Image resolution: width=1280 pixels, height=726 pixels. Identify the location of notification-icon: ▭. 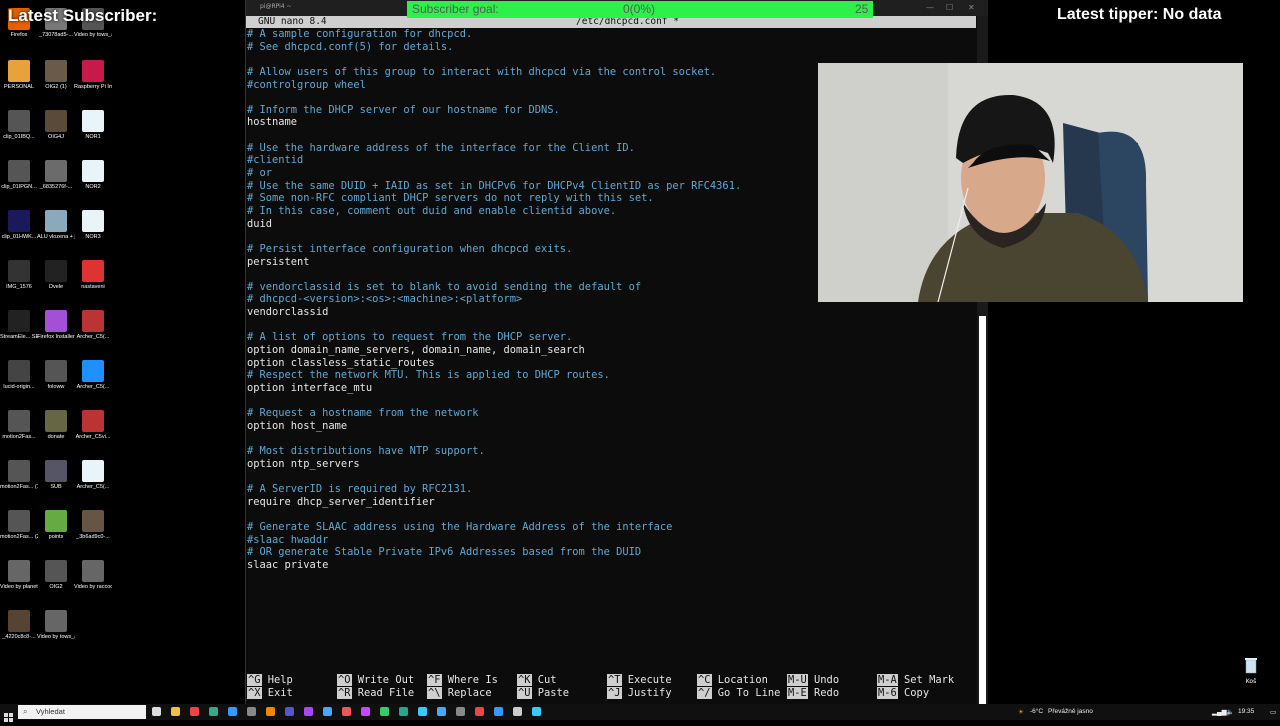
(1273, 712).